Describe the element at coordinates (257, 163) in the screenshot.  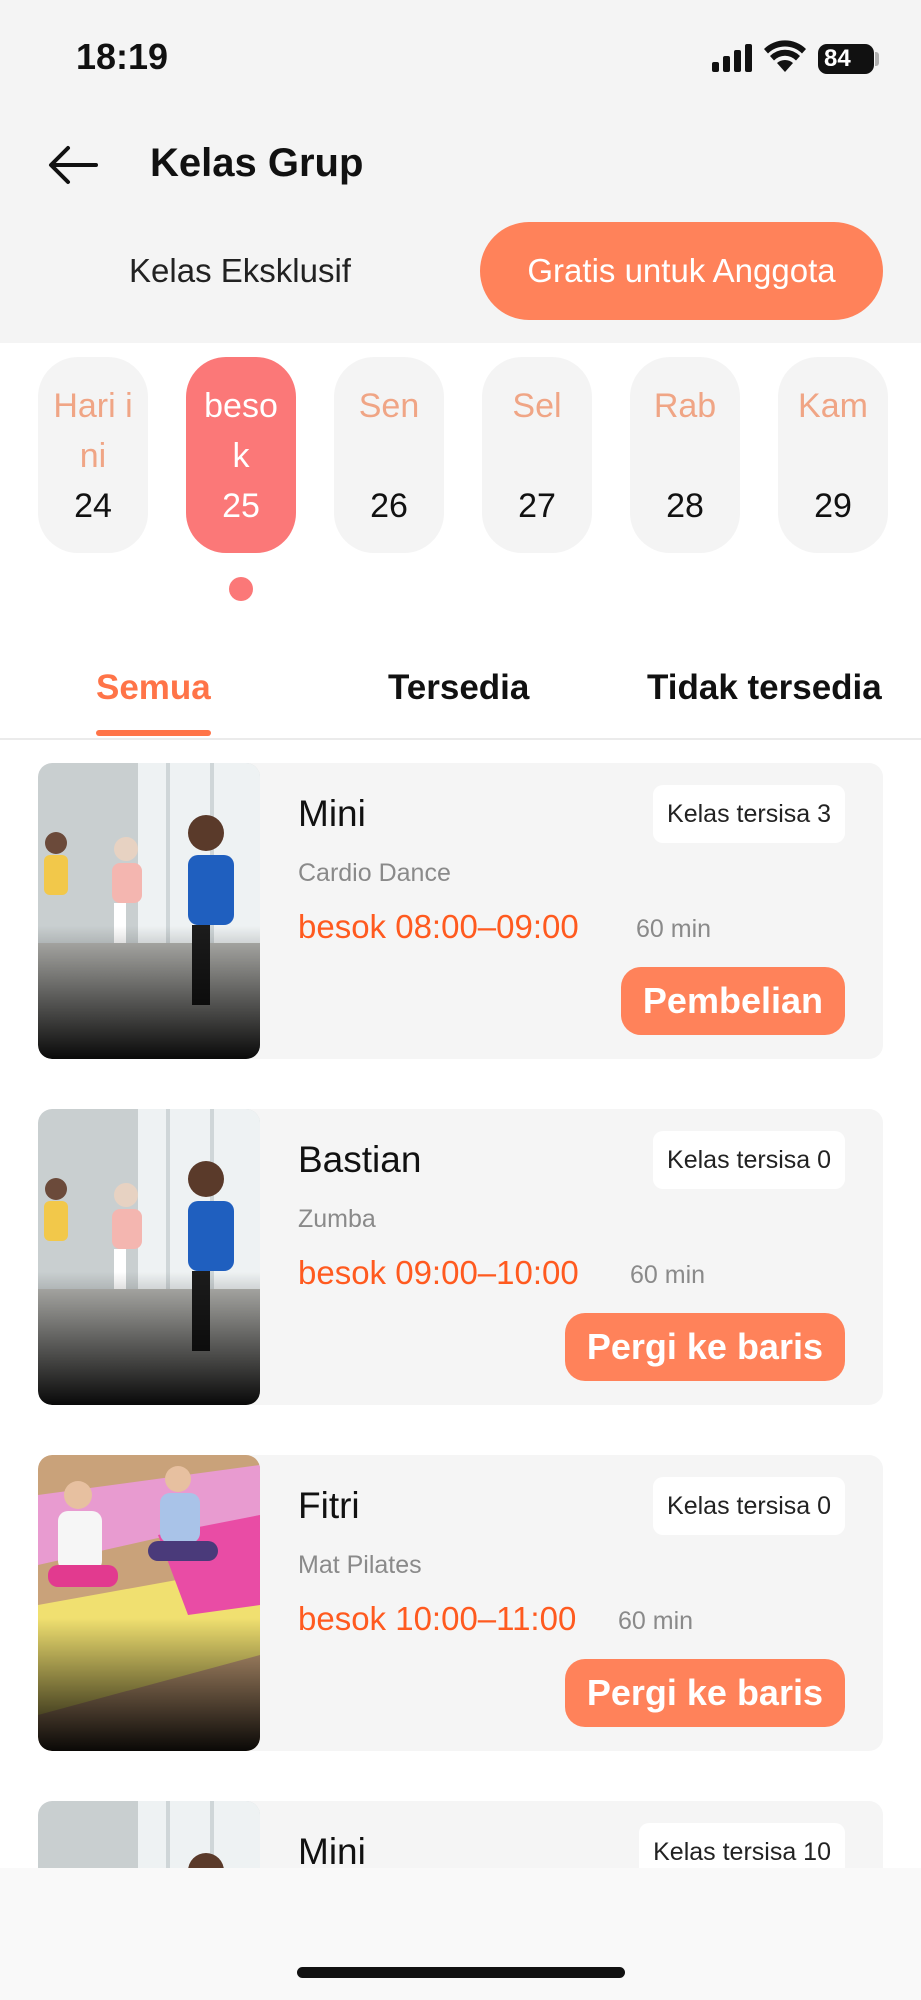
I see `page-title: Kelas Grup` at that location.